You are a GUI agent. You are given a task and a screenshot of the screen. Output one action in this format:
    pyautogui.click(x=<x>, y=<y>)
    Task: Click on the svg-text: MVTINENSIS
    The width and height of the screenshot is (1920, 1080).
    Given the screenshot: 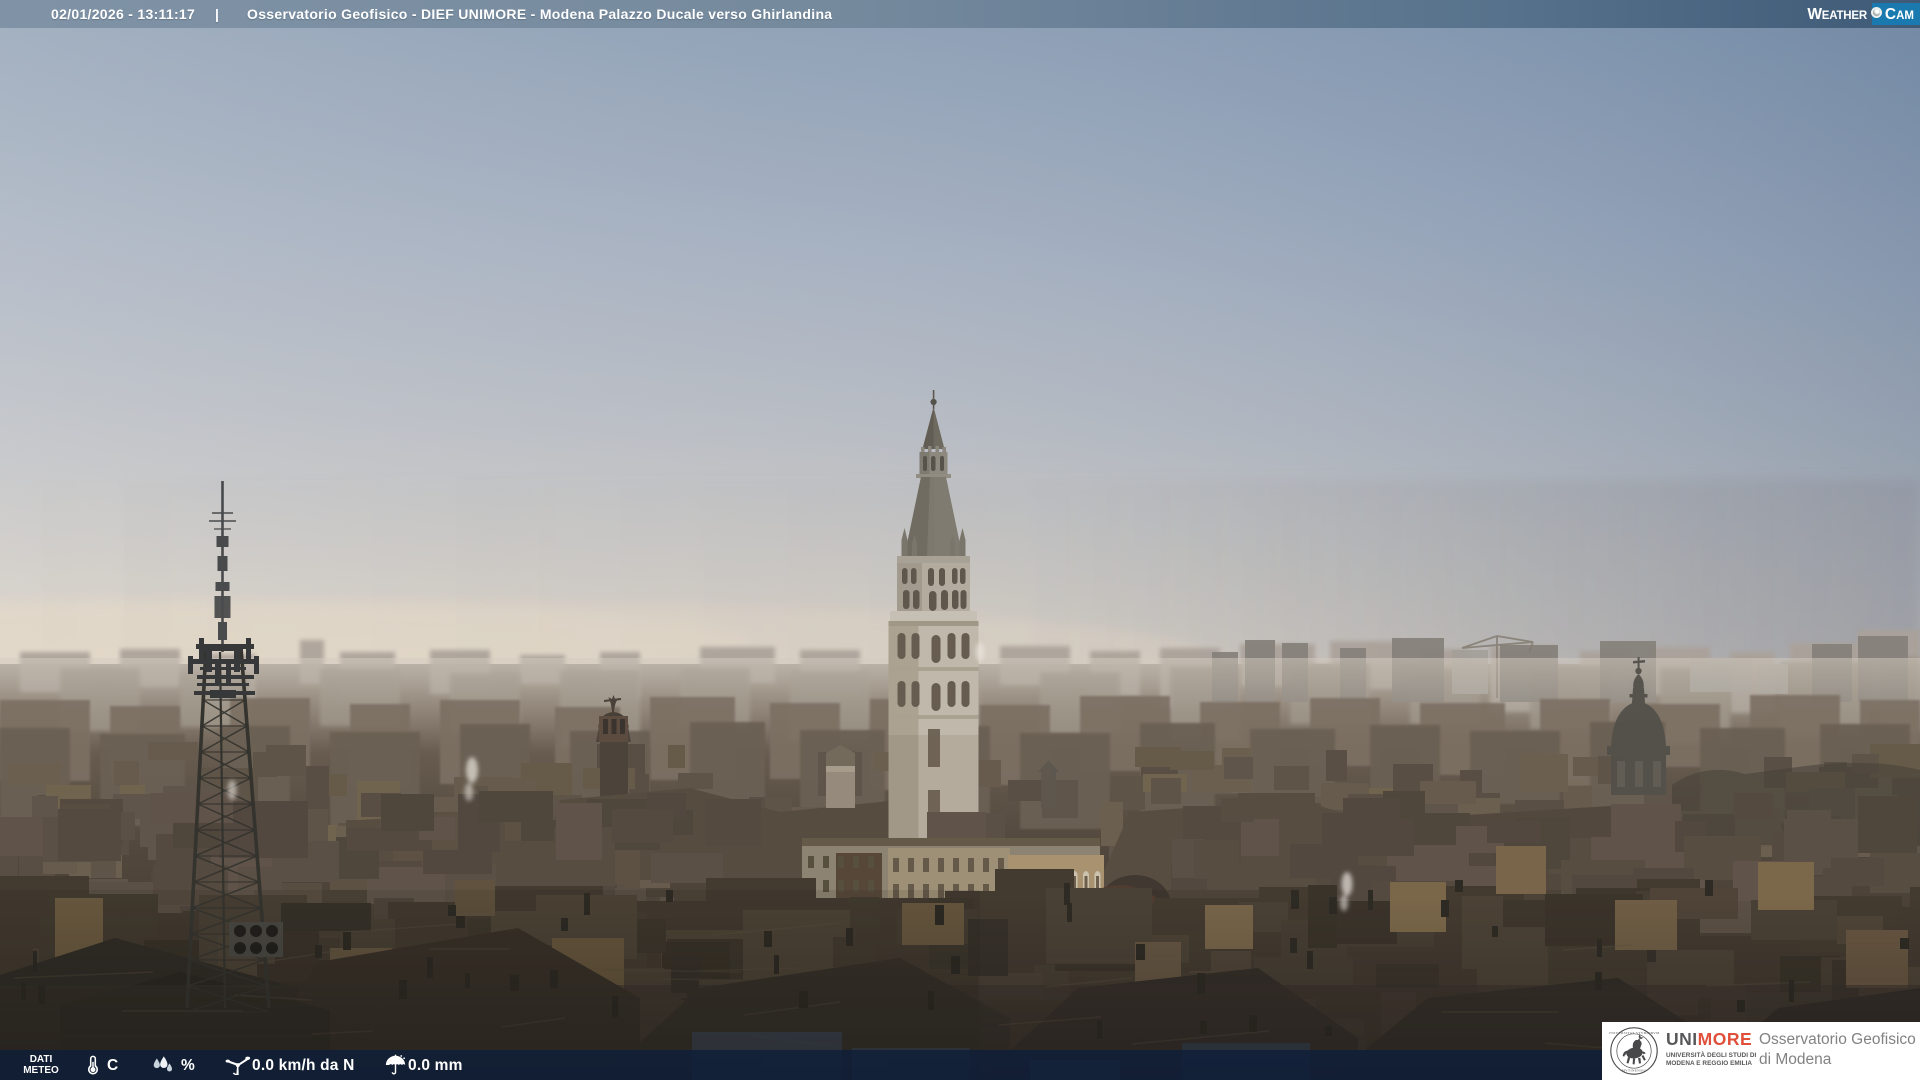 What is the action you would take?
    pyautogui.click(x=1634, y=1071)
    